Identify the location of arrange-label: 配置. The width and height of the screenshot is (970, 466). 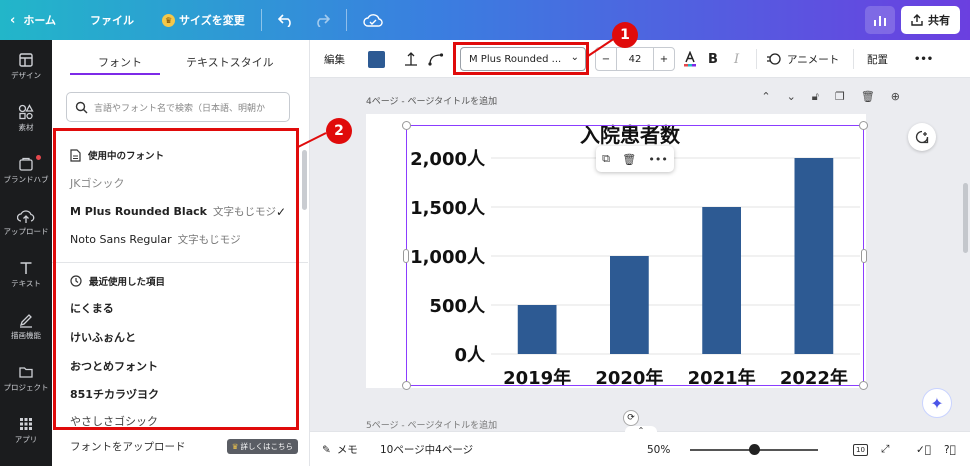
(877, 59).